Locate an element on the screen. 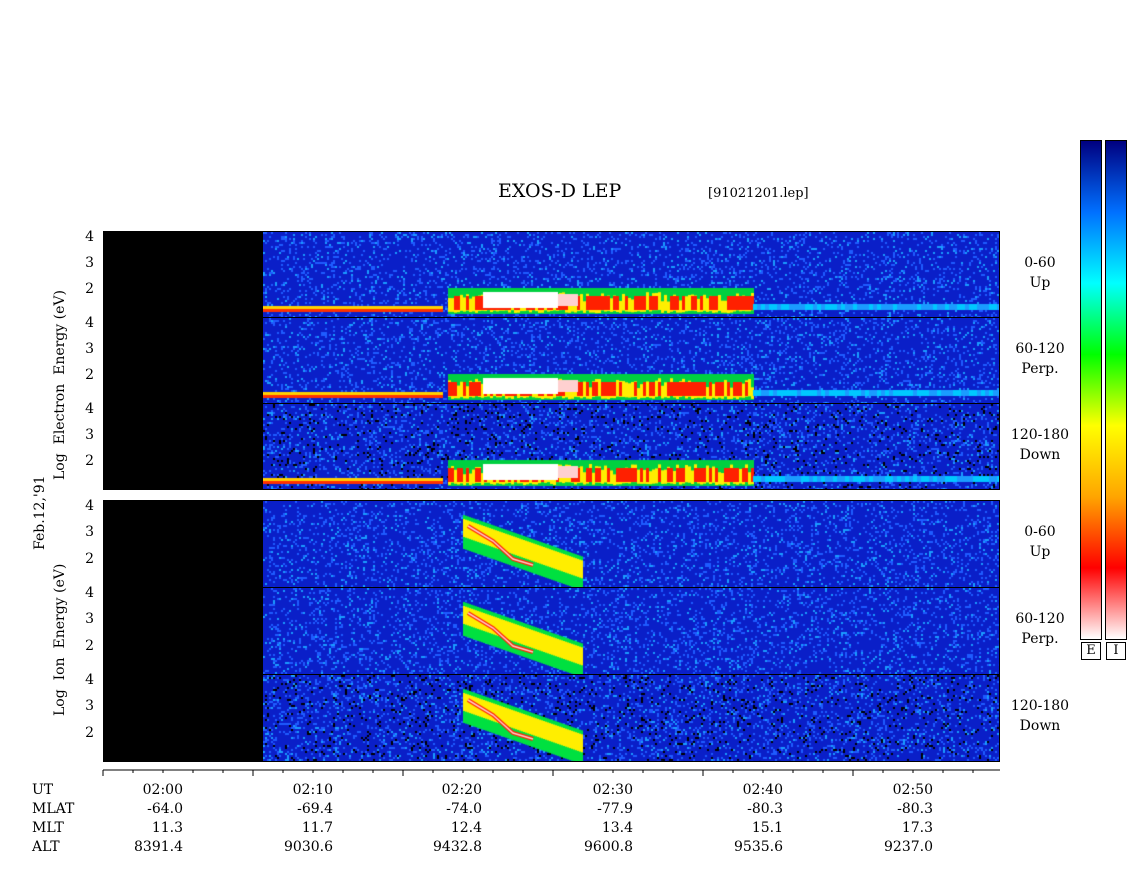 The height and width of the screenshot is (875, 1130). row-label-mlat: MLAT is located at coordinates (53, 809).